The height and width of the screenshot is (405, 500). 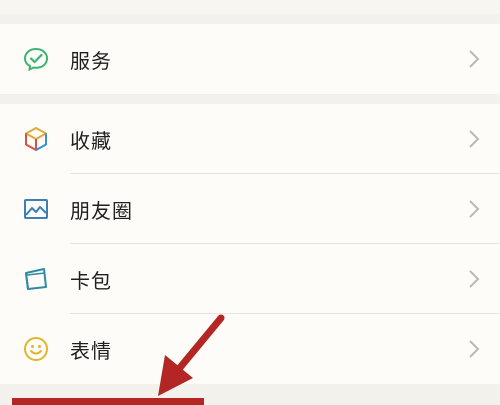 I want to click on menu-item-label: 表情, so click(x=91, y=350).